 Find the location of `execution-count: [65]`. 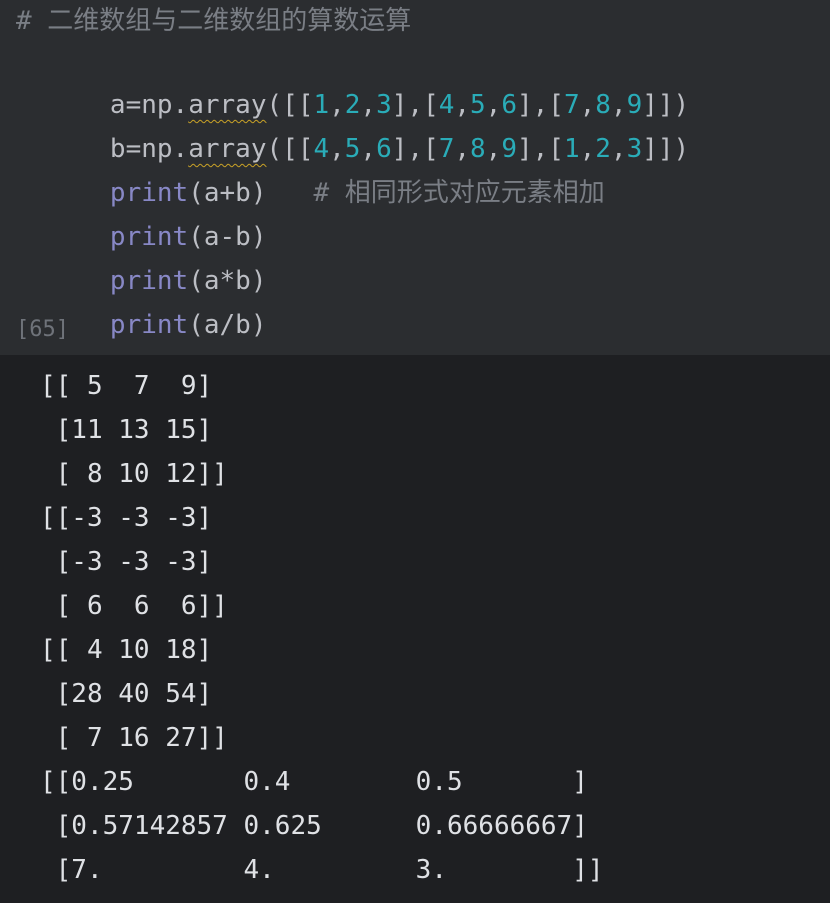

execution-count: [65] is located at coordinates (42, 329).